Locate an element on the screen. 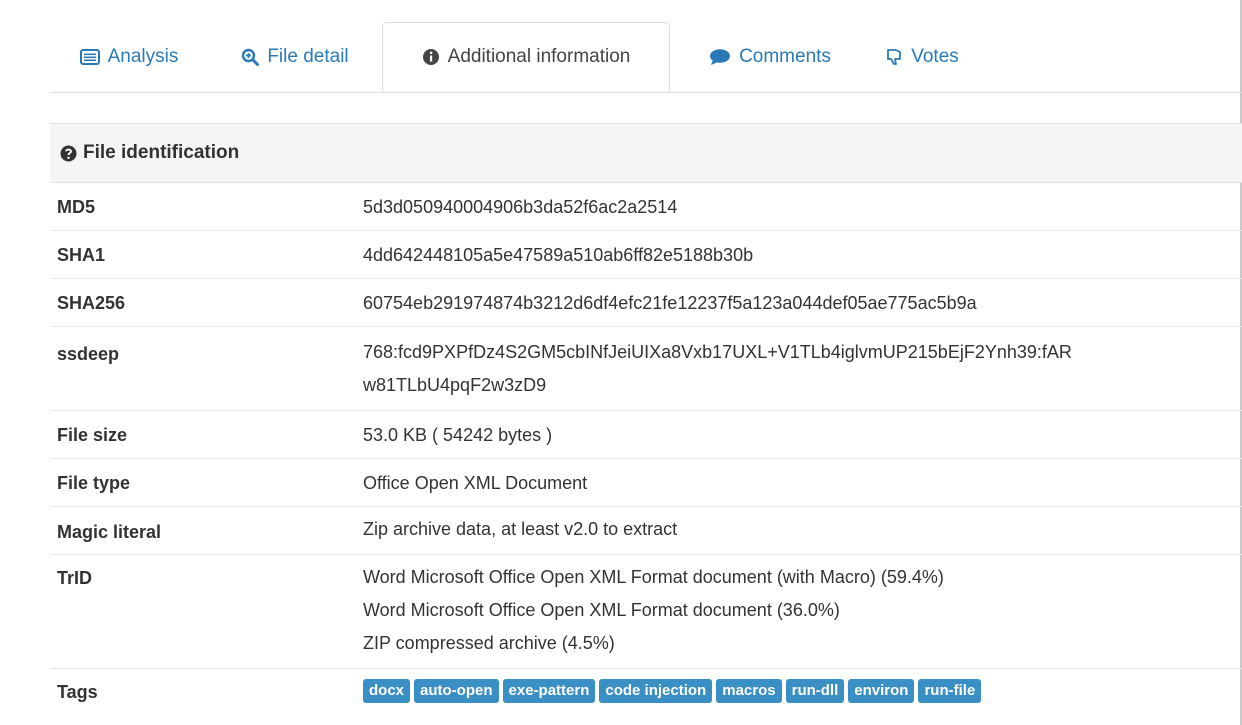  sha1-value: 4dd642448105a5e47589a510ab6ff82e5188b30b is located at coordinates (558, 255).